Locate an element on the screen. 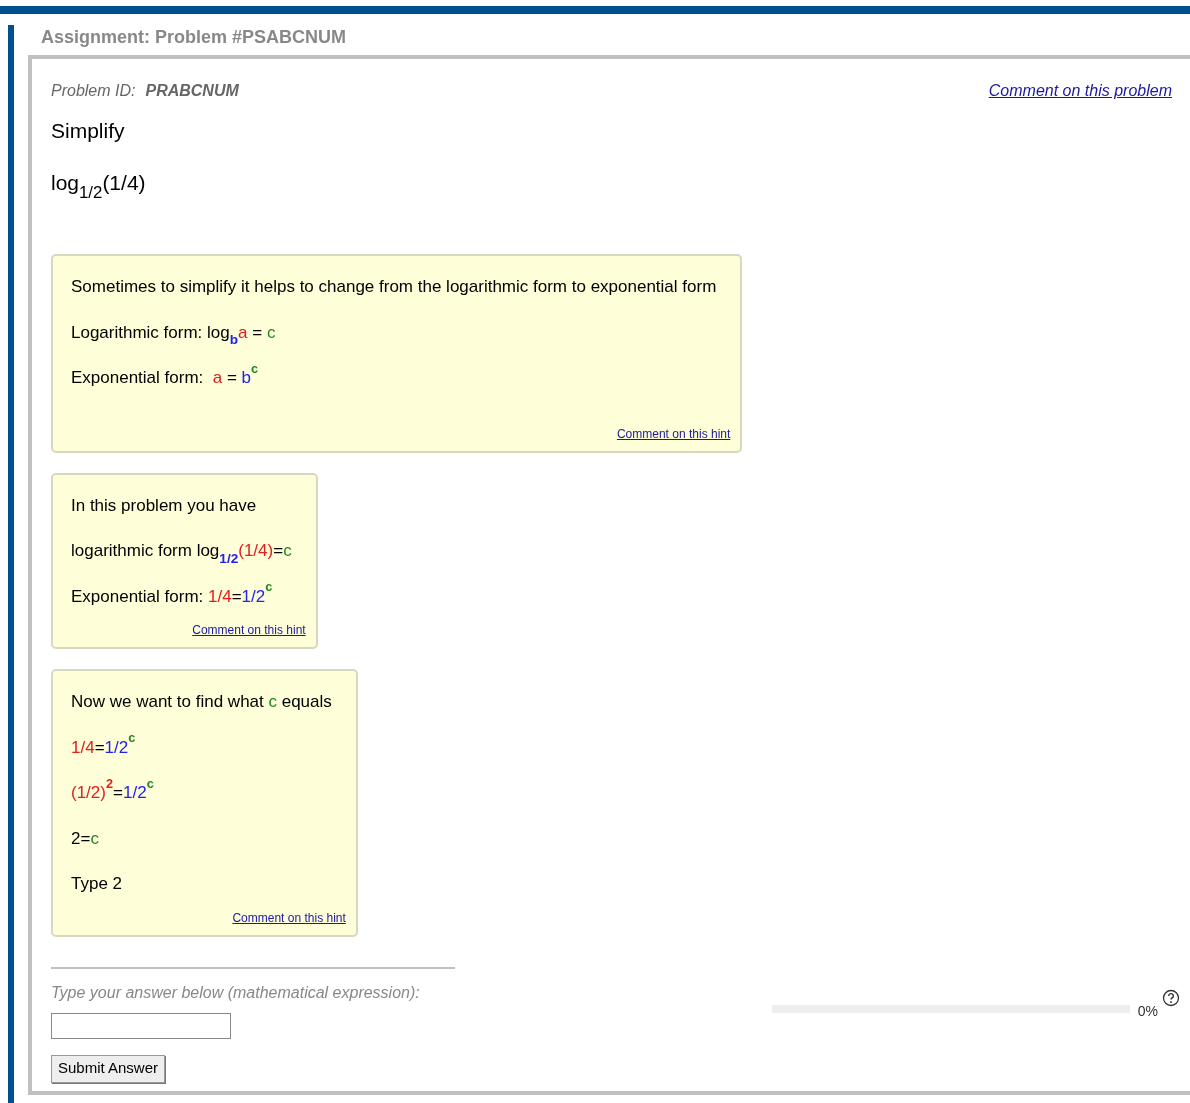  problem-id-label: Problem ID: is located at coordinates (93, 91).